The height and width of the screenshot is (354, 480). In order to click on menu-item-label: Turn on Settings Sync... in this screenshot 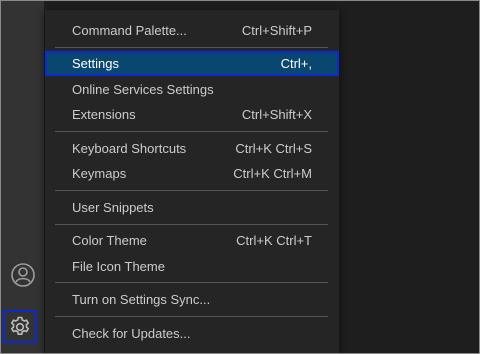, I will do `click(141, 299)`.